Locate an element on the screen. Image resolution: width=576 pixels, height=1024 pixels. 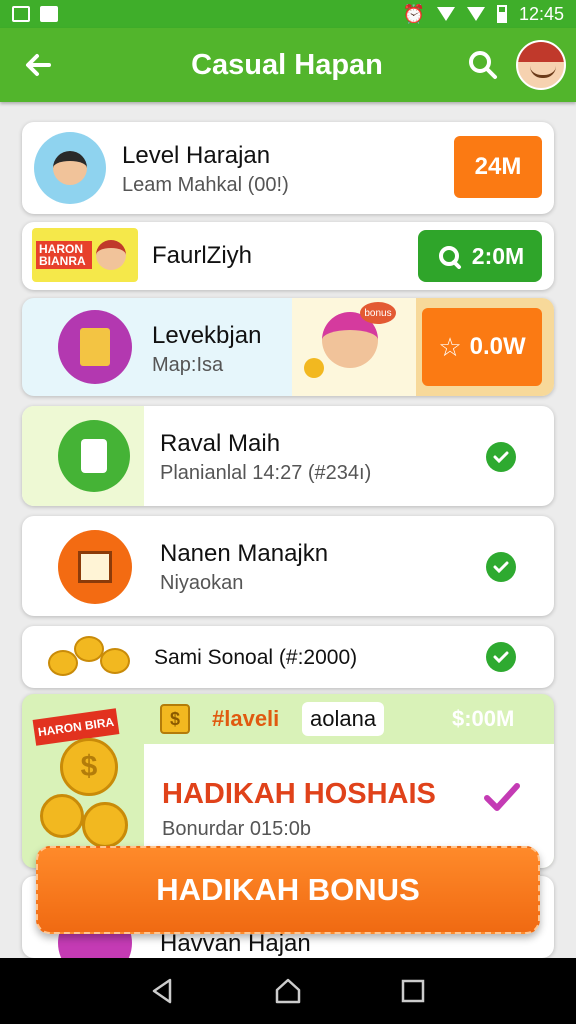
item-title: Level Harajan is located at coordinates (196, 155).